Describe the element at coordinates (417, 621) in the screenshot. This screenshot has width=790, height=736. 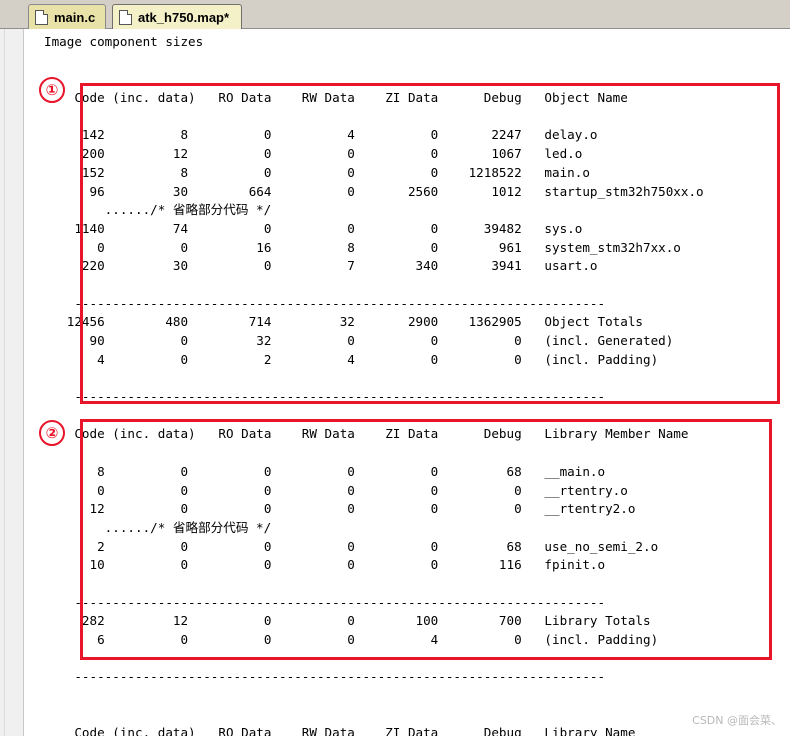
I see `code-line: 282 12 0 0 100 700 Library Totals` at that location.